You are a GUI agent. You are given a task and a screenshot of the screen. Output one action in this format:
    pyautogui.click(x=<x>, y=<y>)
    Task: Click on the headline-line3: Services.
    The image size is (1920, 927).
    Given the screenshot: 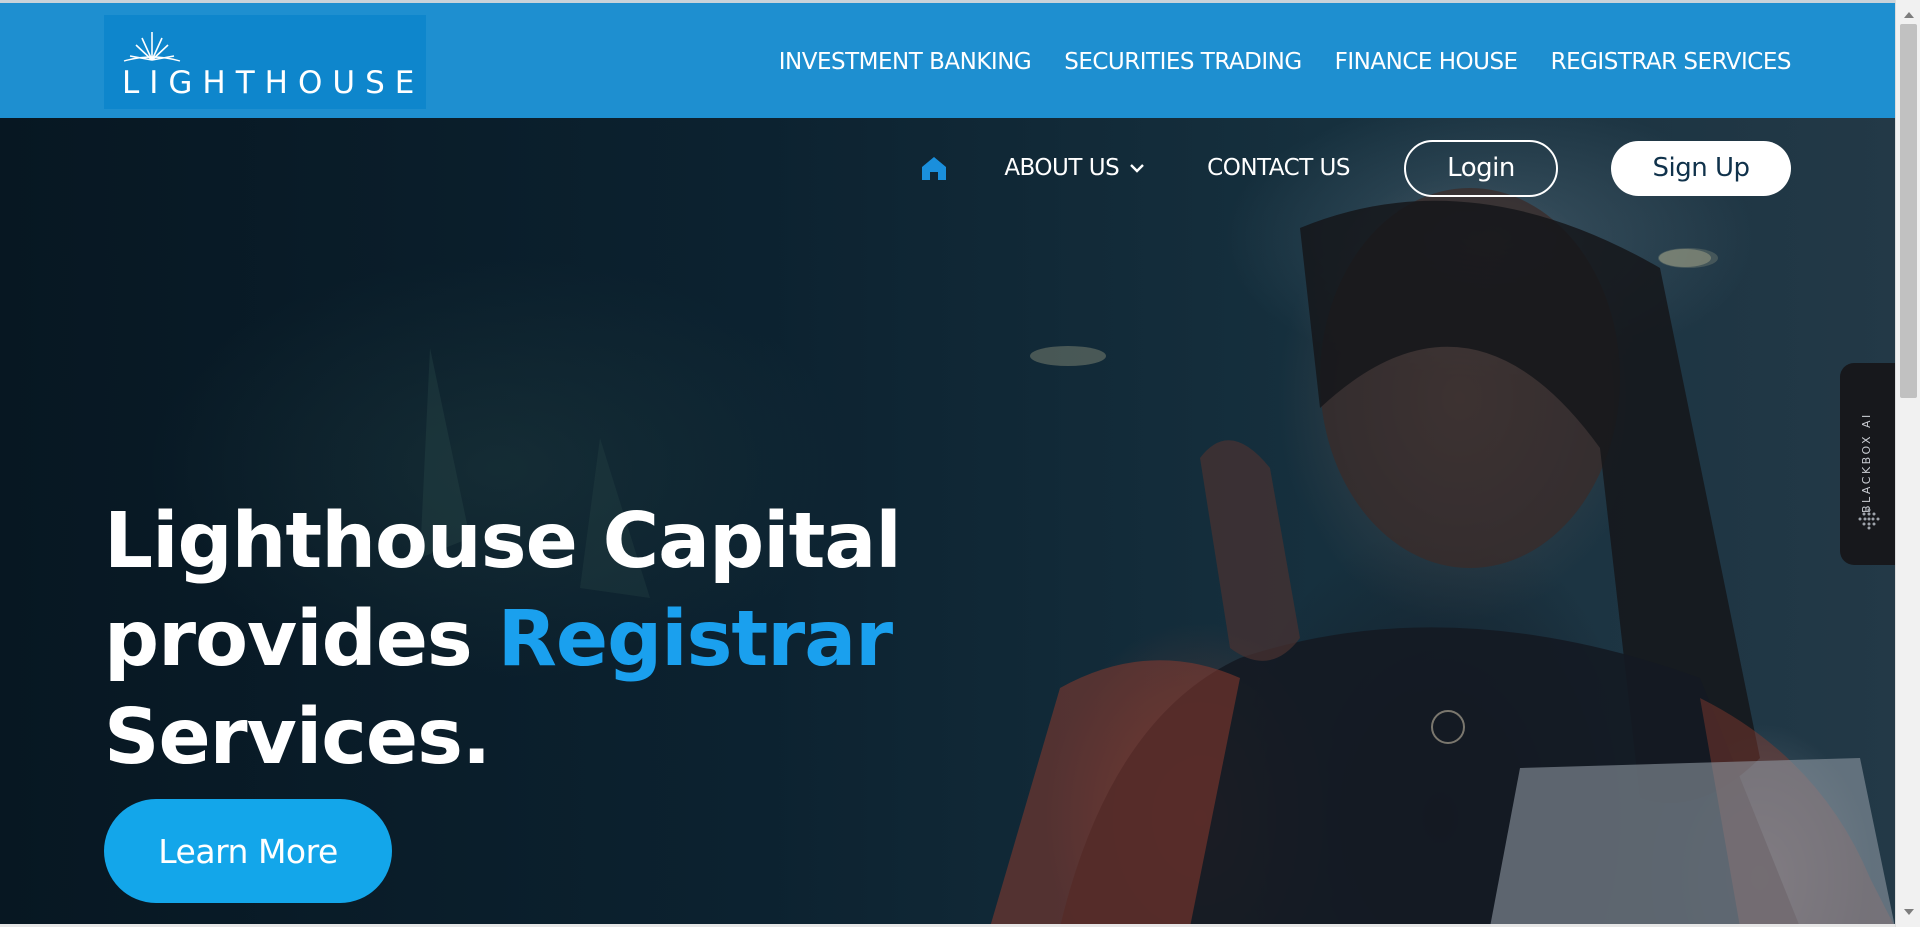 What is the action you would take?
    pyautogui.click(x=297, y=737)
    